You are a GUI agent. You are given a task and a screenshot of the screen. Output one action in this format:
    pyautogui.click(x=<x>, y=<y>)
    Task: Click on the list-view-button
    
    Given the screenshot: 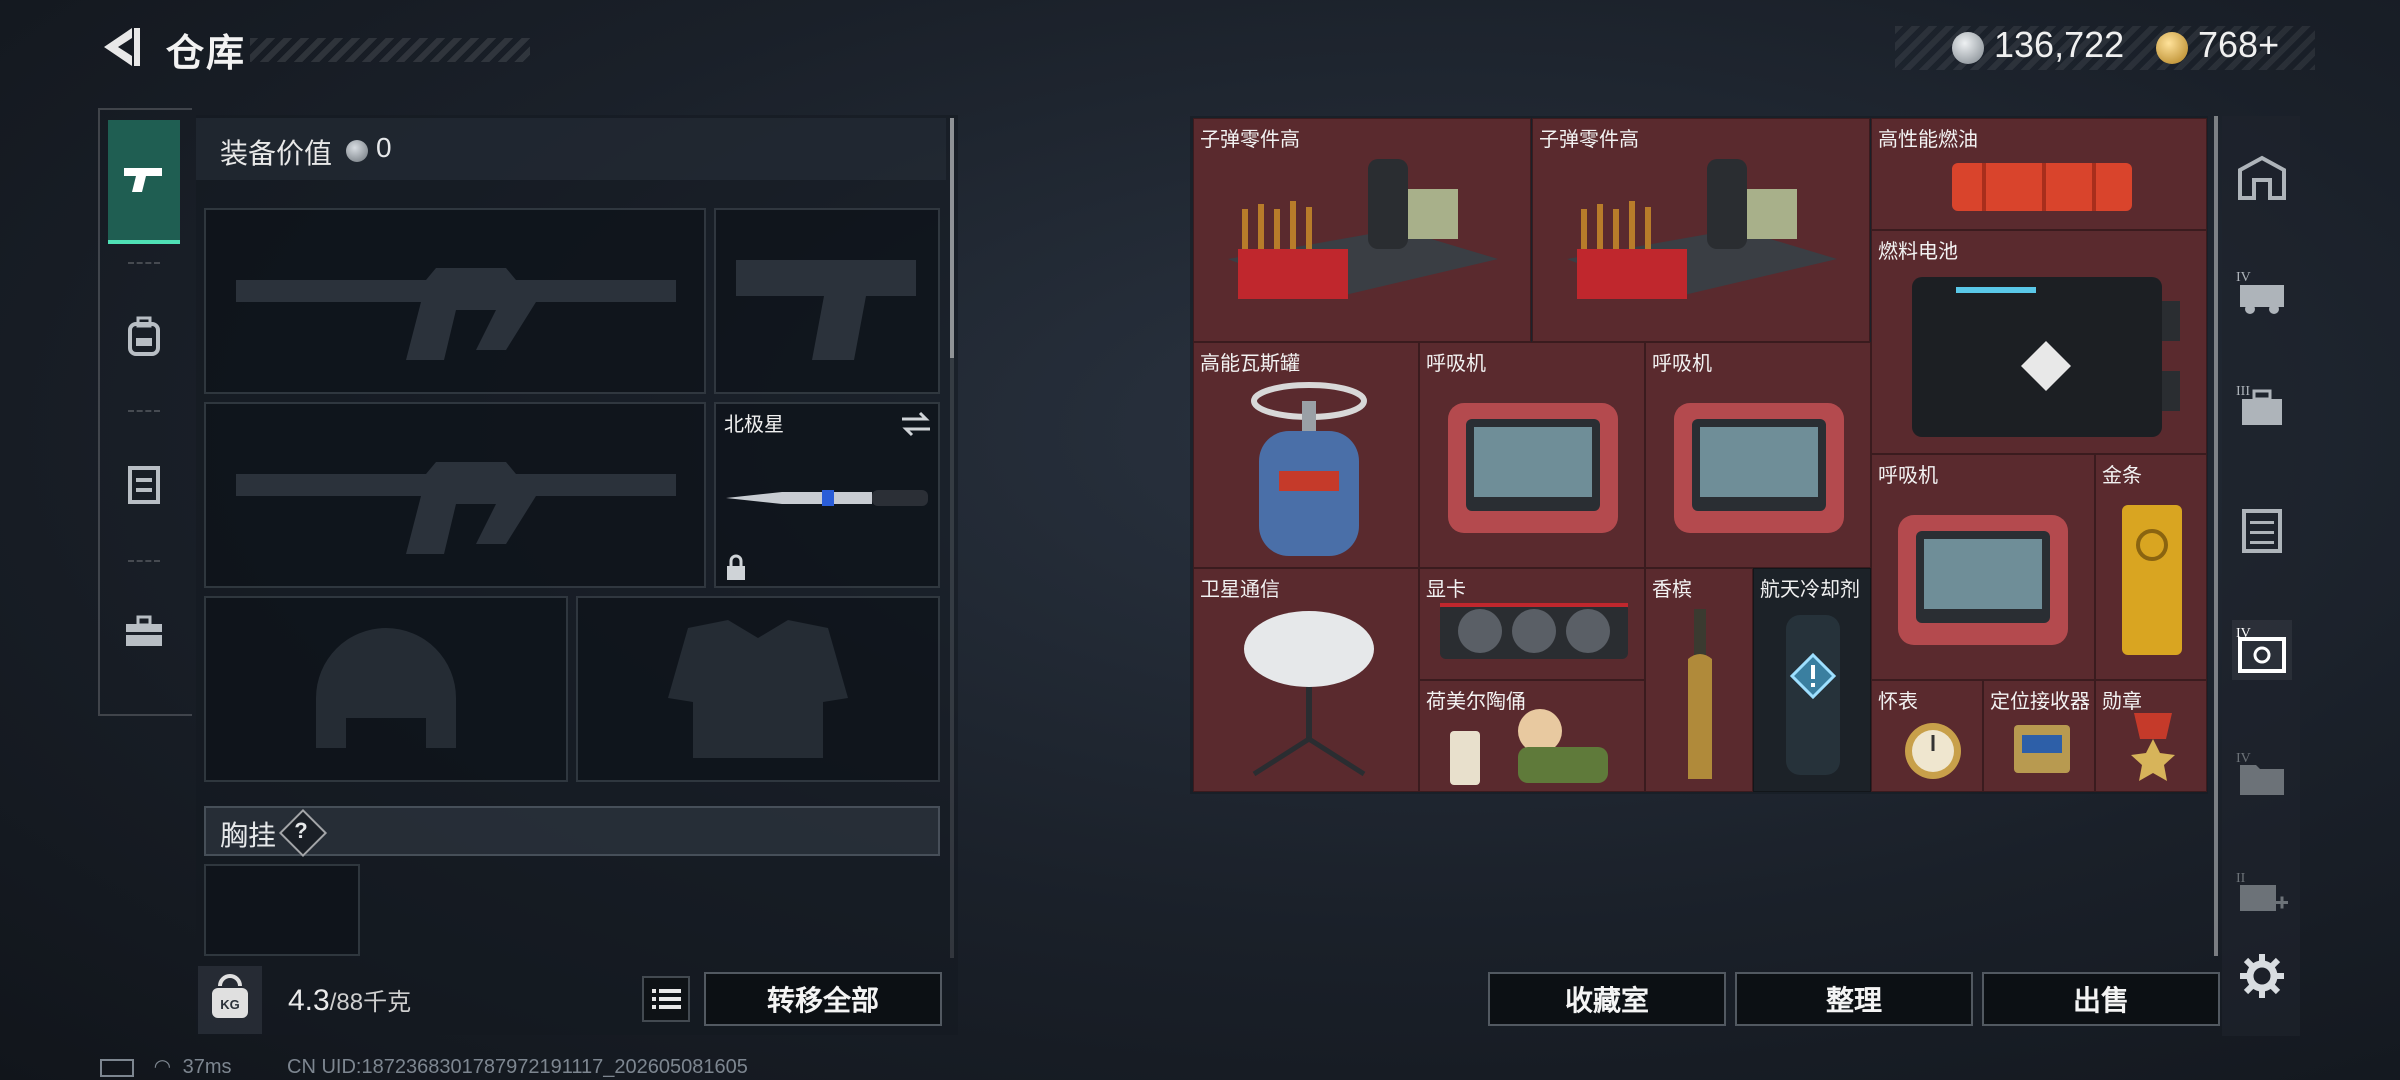 What is the action you would take?
    pyautogui.click(x=666, y=999)
    